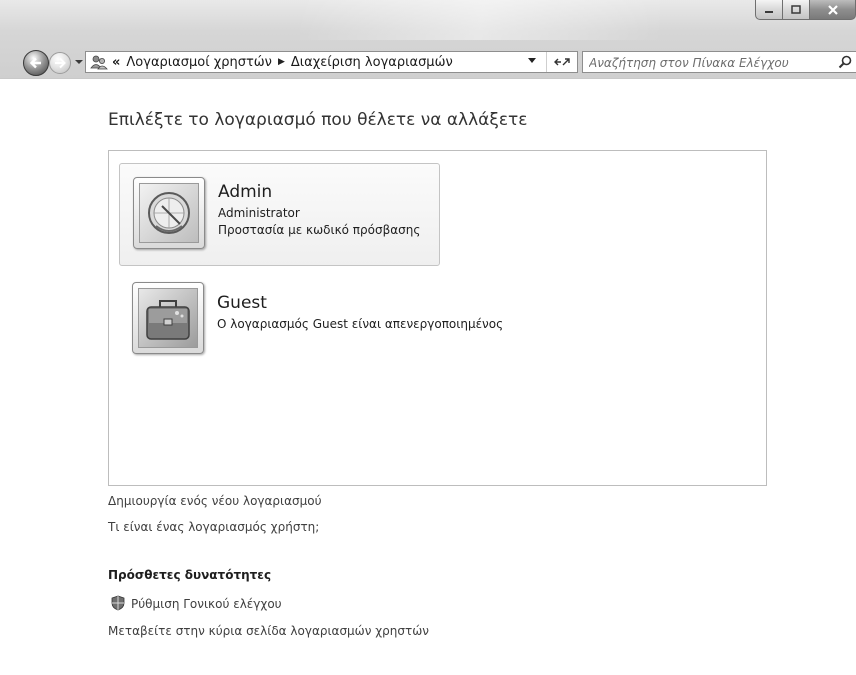 The height and width of the screenshot is (675, 856). I want to click on search-box, so click(719, 62).